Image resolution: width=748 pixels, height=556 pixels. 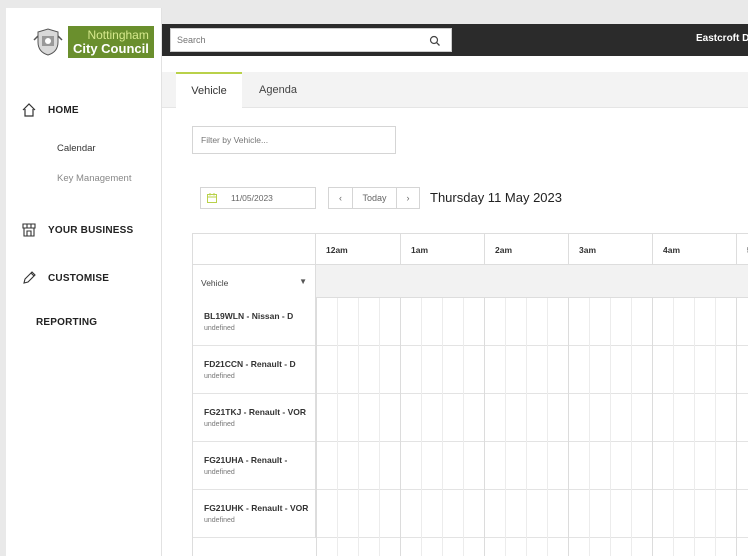 What do you see at coordinates (256, 508) in the screenshot?
I see `vehicle-name: FG21UHK - Renault - VOR` at bounding box center [256, 508].